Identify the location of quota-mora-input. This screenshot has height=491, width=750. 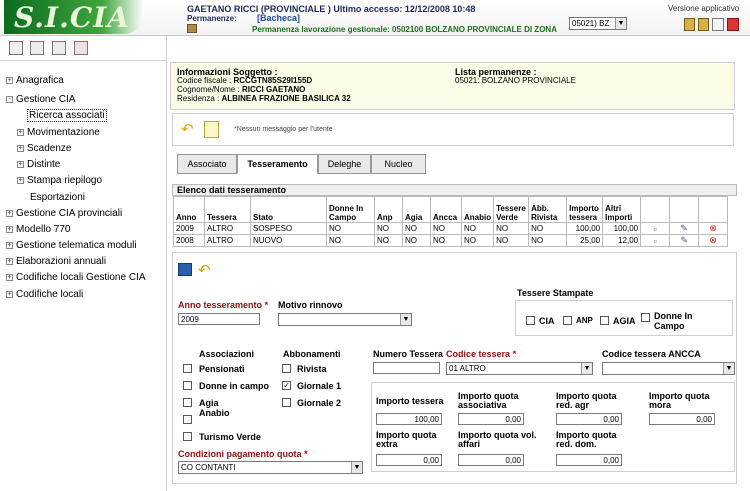
(682, 419).